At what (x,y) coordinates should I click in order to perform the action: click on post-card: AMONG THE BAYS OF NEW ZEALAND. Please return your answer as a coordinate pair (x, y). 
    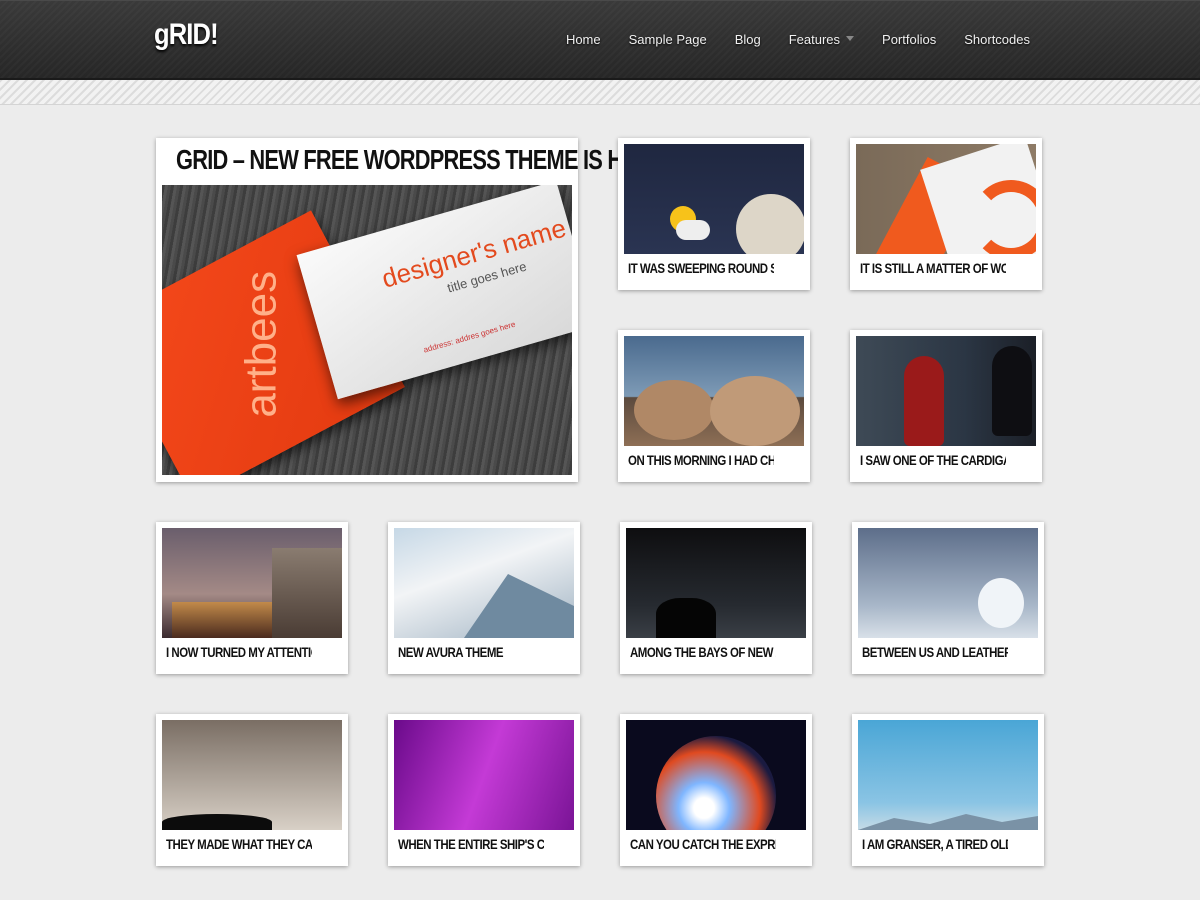
    Looking at the image, I should click on (716, 598).